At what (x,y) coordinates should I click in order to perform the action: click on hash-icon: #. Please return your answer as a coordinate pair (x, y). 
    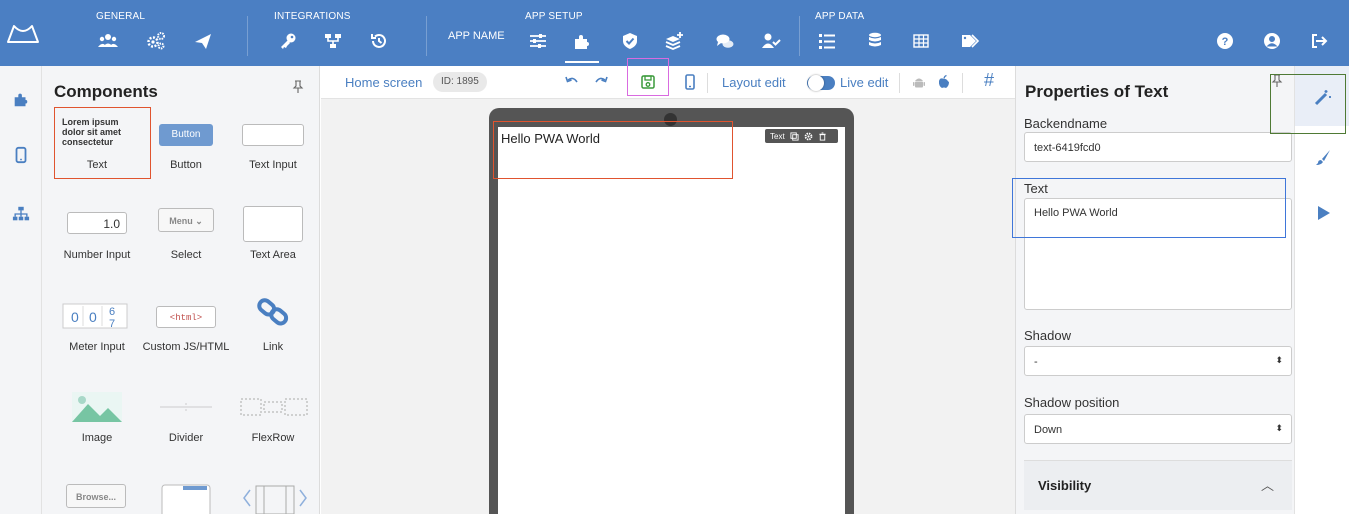
    Looking at the image, I should click on (989, 80).